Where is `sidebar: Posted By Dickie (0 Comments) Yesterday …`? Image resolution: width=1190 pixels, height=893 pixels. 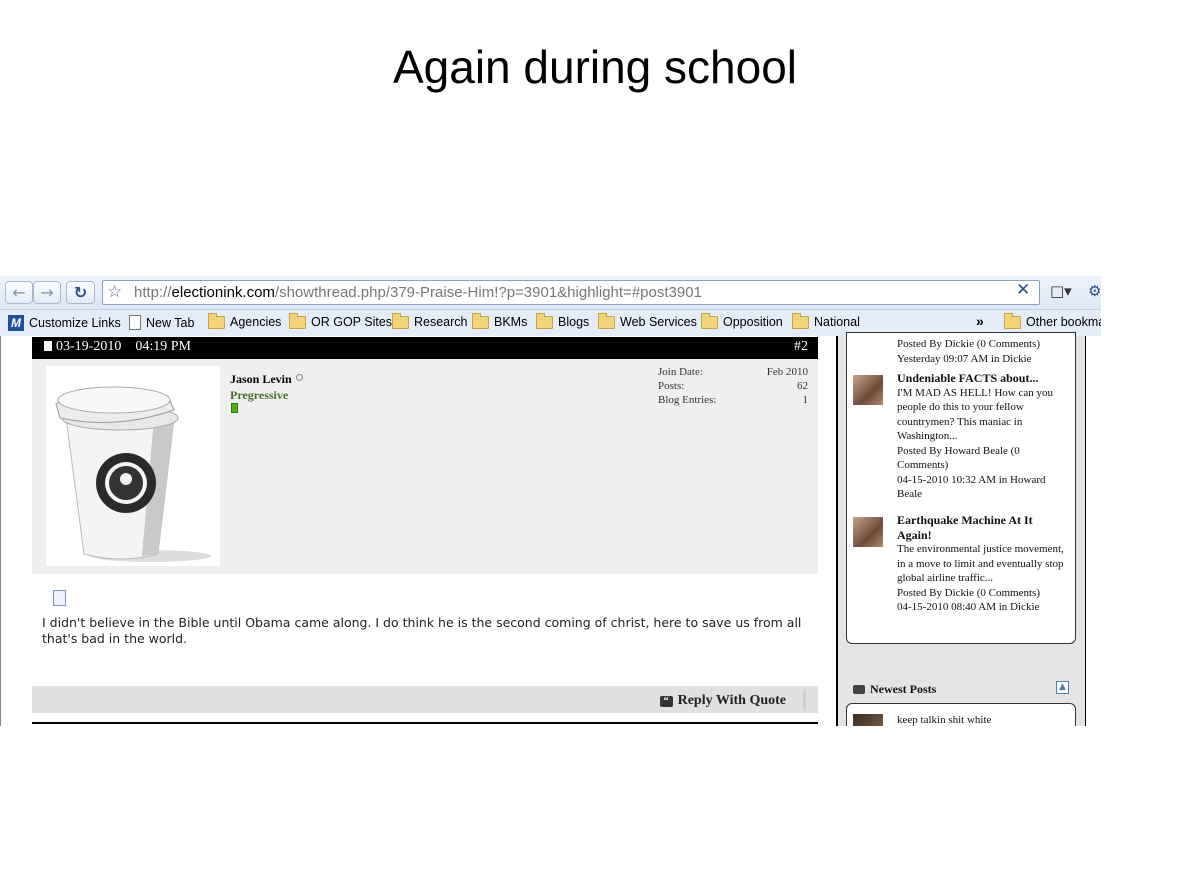
sidebar: Posted By Dickie (0 Comments) Yesterday … is located at coordinates (961, 529).